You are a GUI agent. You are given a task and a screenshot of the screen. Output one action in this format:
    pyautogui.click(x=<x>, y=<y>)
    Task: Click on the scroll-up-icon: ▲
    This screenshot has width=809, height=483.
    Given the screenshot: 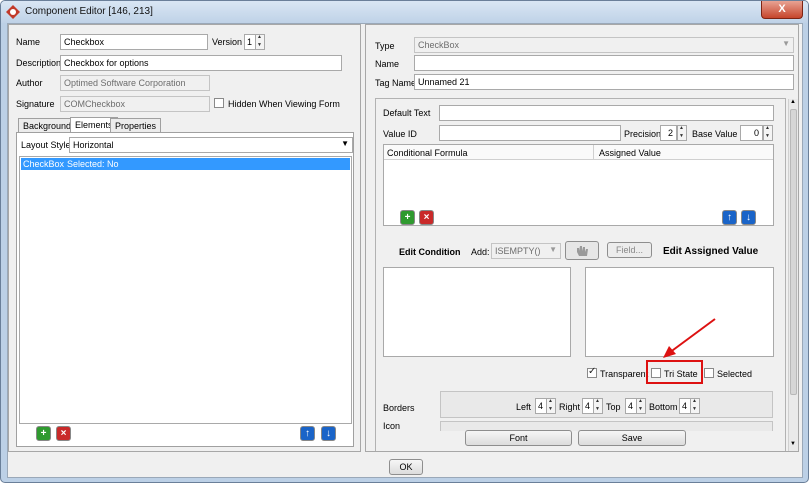 What is the action you would take?
    pyautogui.click(x=793, y=102)
    